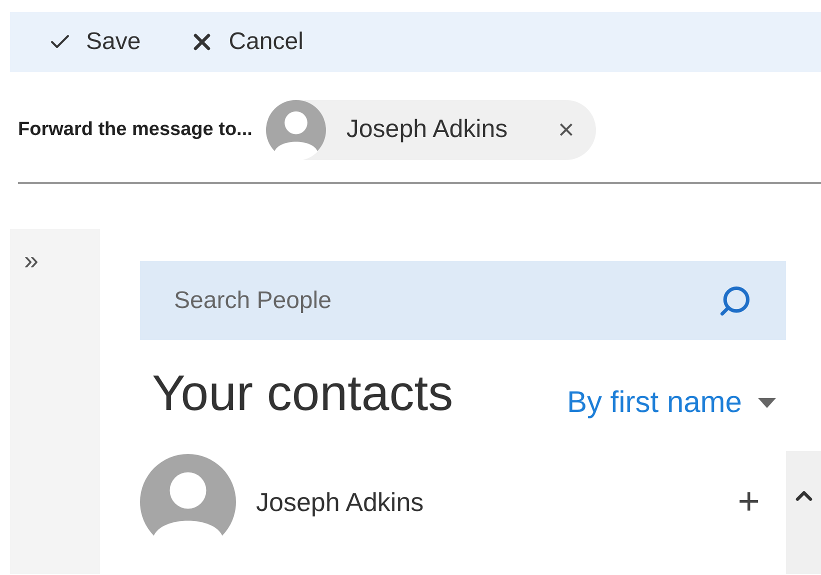  What do you see at coordinates (566, 130) in the screenshot?
I see `remove-recipient-button: ×` at bounding box center [566, 130].